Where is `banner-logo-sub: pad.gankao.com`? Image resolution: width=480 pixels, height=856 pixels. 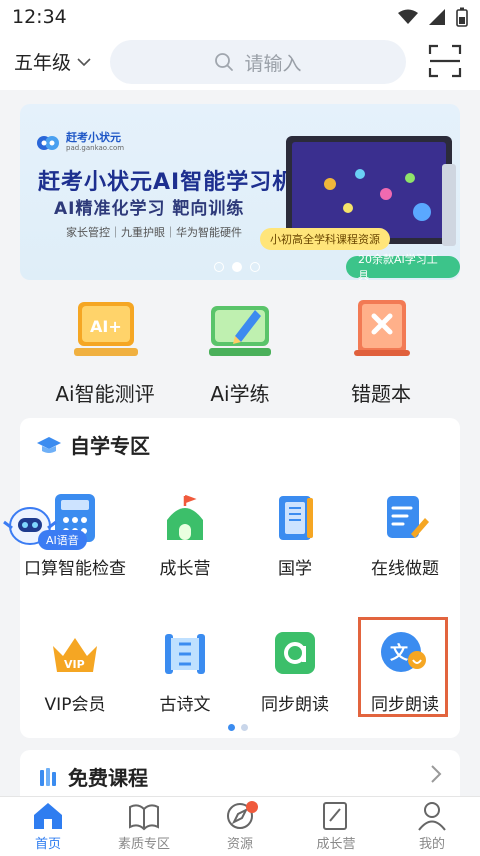
banner-logo-sub: pad.gankao.com is located at coordinates (95, 148).